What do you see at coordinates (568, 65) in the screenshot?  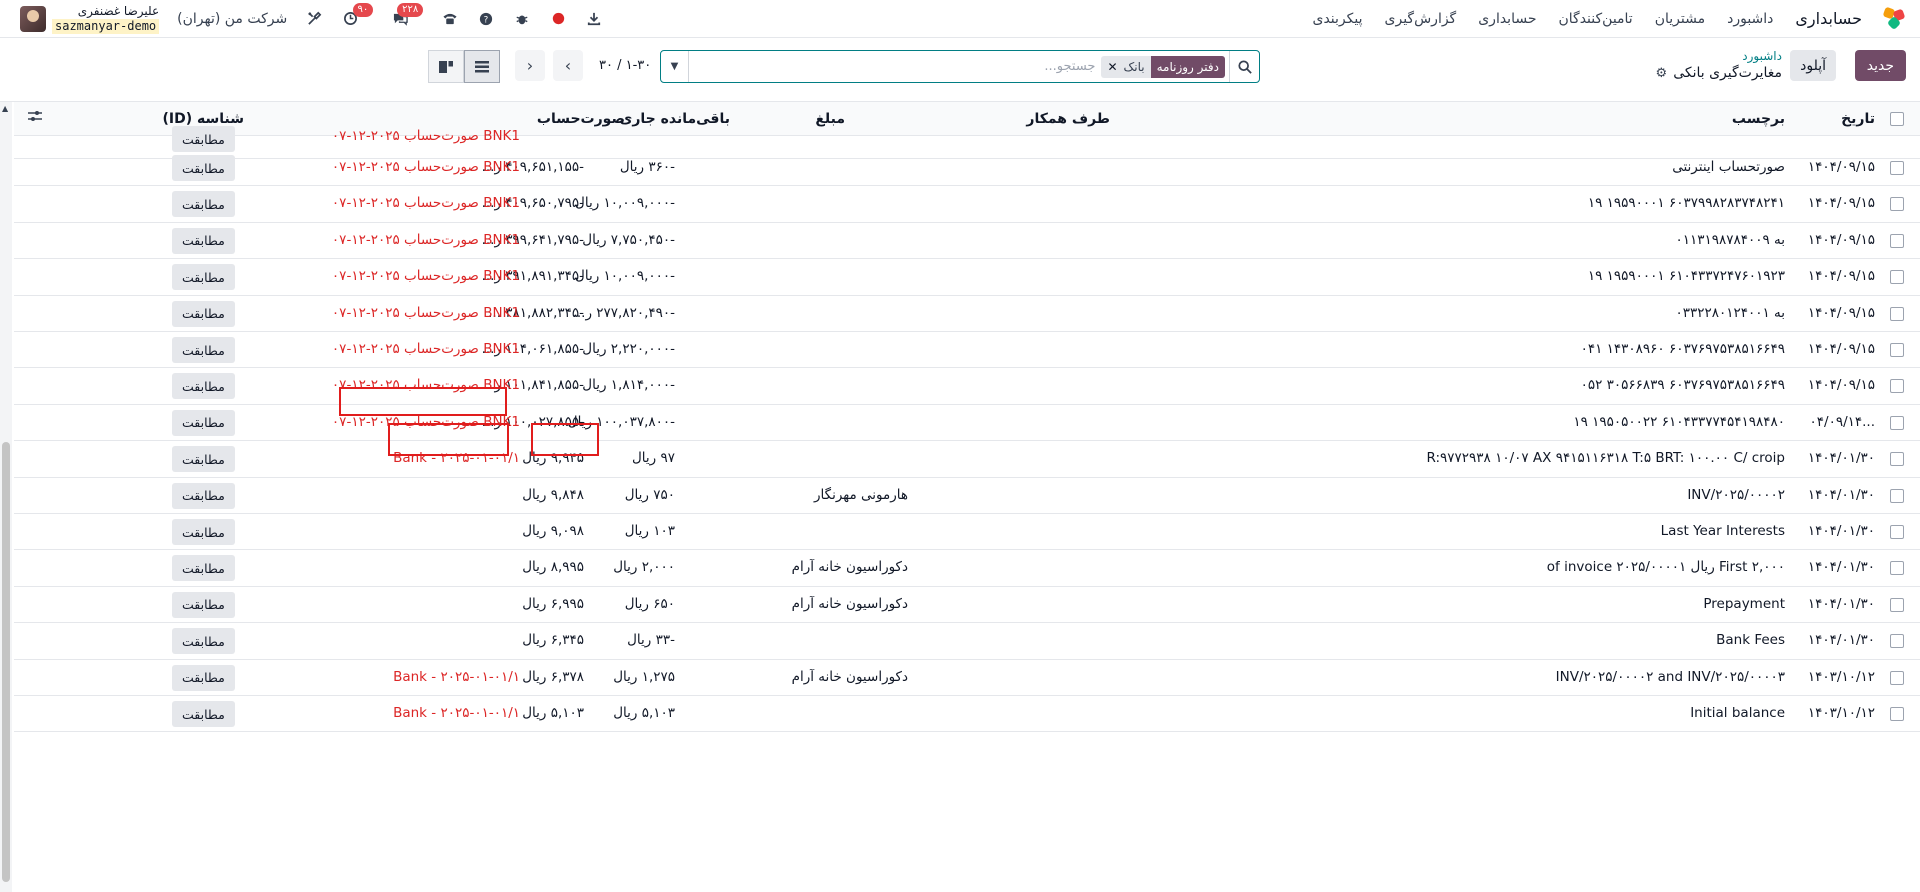 I see `pager-previous-button: ›` at bounding box center [568, 65].